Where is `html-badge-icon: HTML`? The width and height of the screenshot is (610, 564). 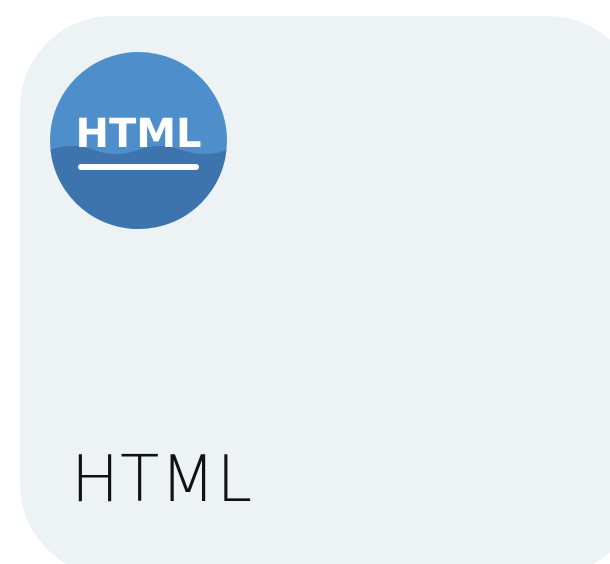
html-badge-icon: HTML is located at coordinates (138, 140).